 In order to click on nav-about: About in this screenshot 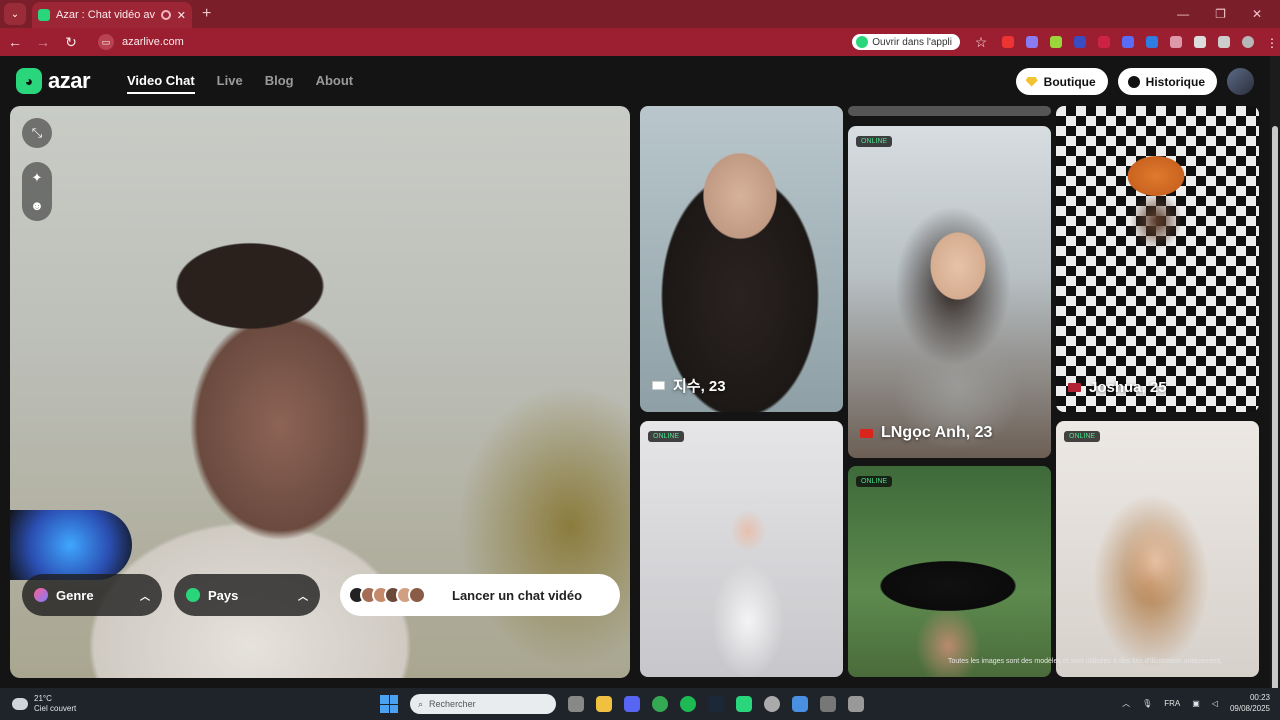, I will do `click(335, 83)`.